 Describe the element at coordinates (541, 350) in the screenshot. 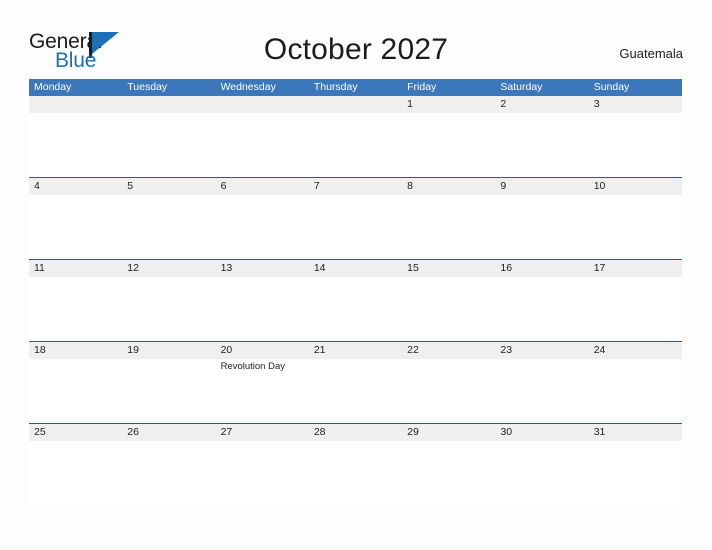

I see `day-number-23: 23` at that location.